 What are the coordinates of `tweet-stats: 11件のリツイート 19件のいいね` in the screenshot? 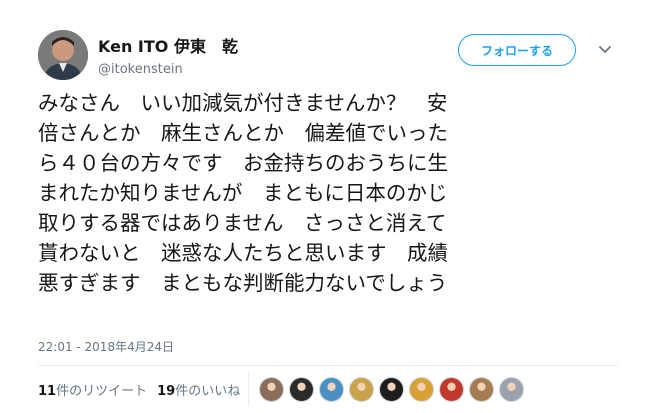 It's located at (283, 389).